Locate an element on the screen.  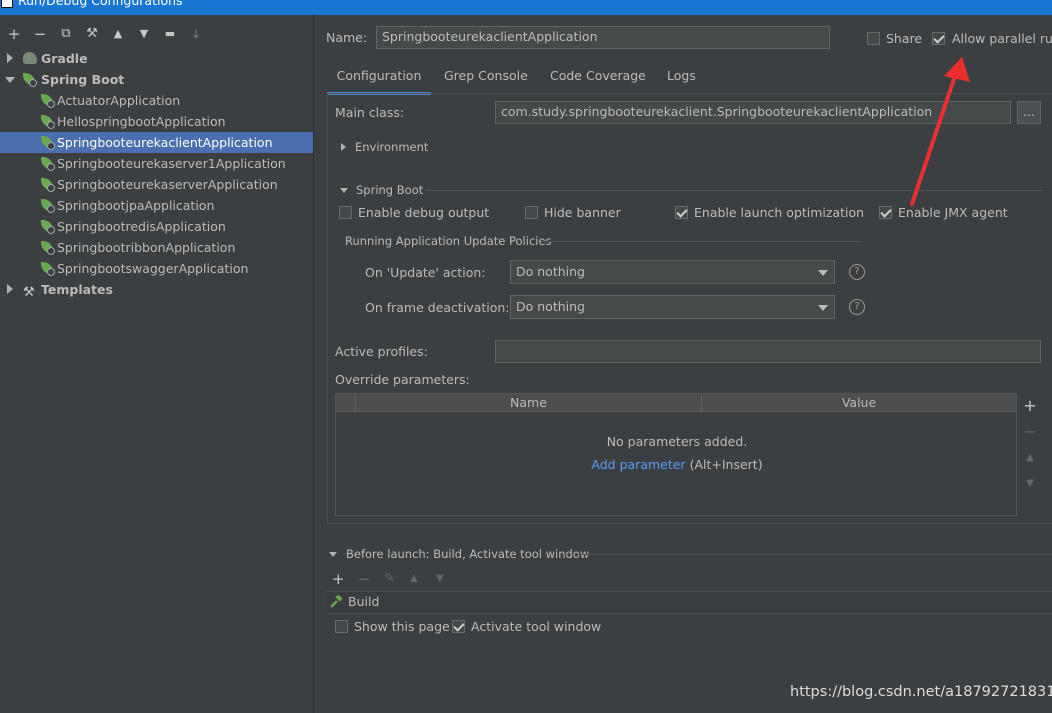
gradle-icon is located at coordinates (30, 58).